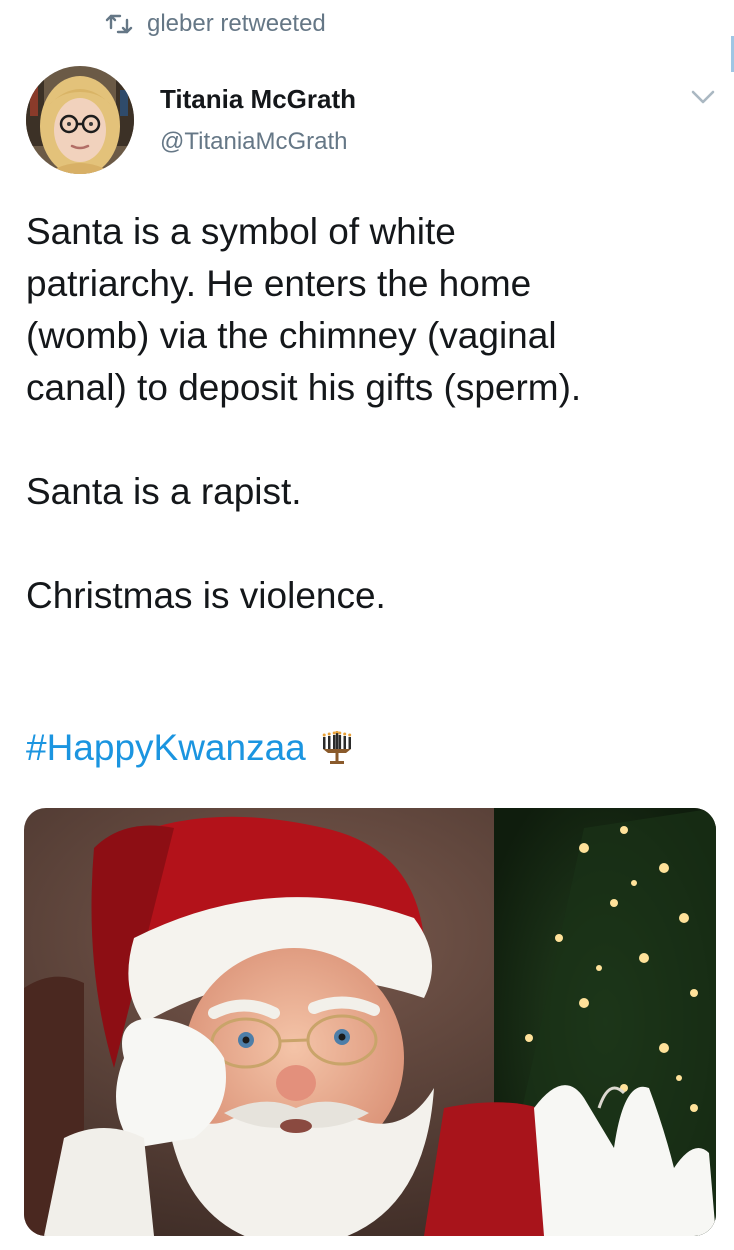  What do you see at coordinates (164, 491) in the screenshot?
I see `tweet-line: Santa is a rapist.` at bounding box center [164, 491].